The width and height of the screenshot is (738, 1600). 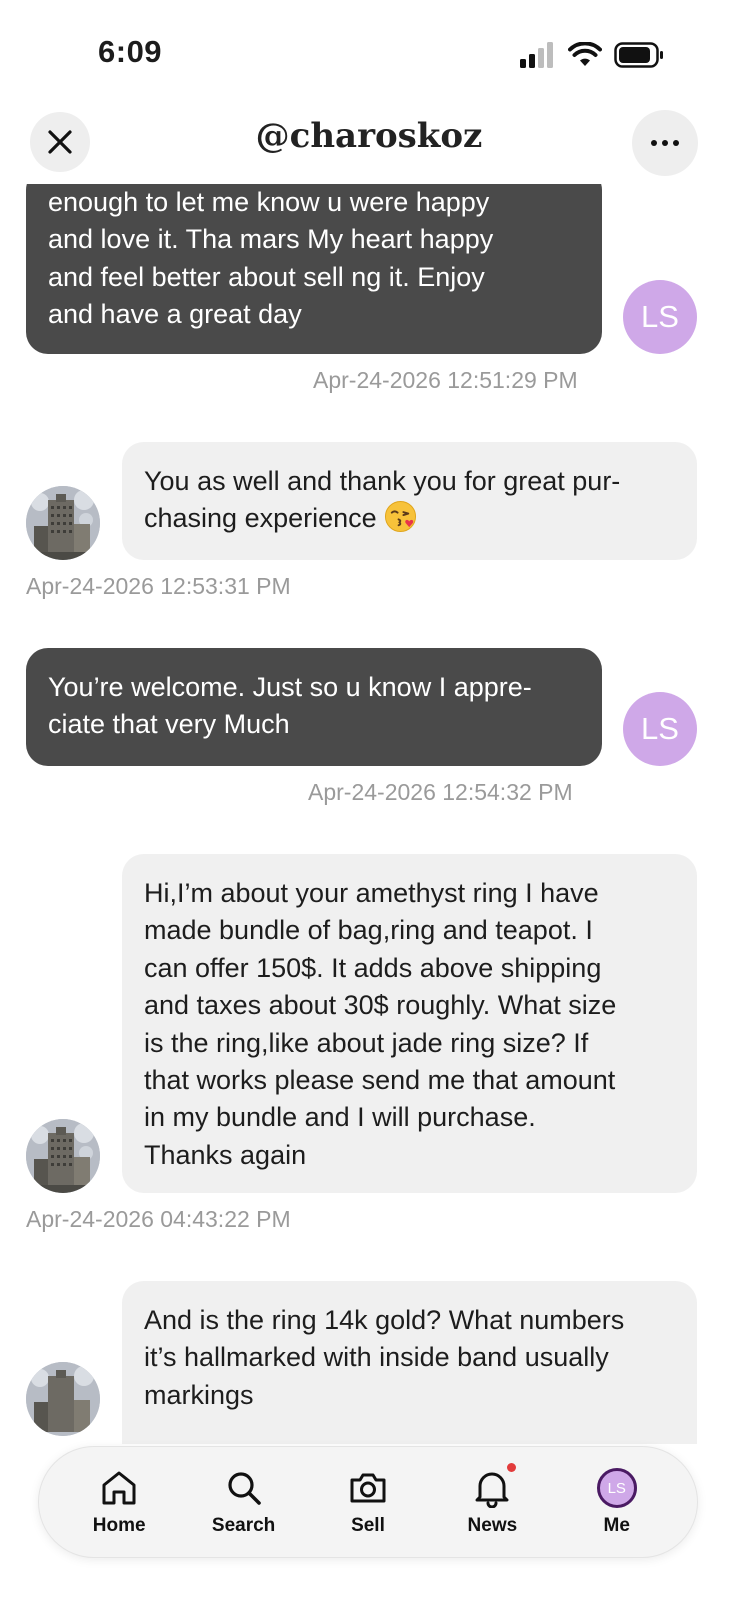 I want to click on message-timestamp: Apr-24-2026 04:43:22 PM, so click(x=158, y=1219).